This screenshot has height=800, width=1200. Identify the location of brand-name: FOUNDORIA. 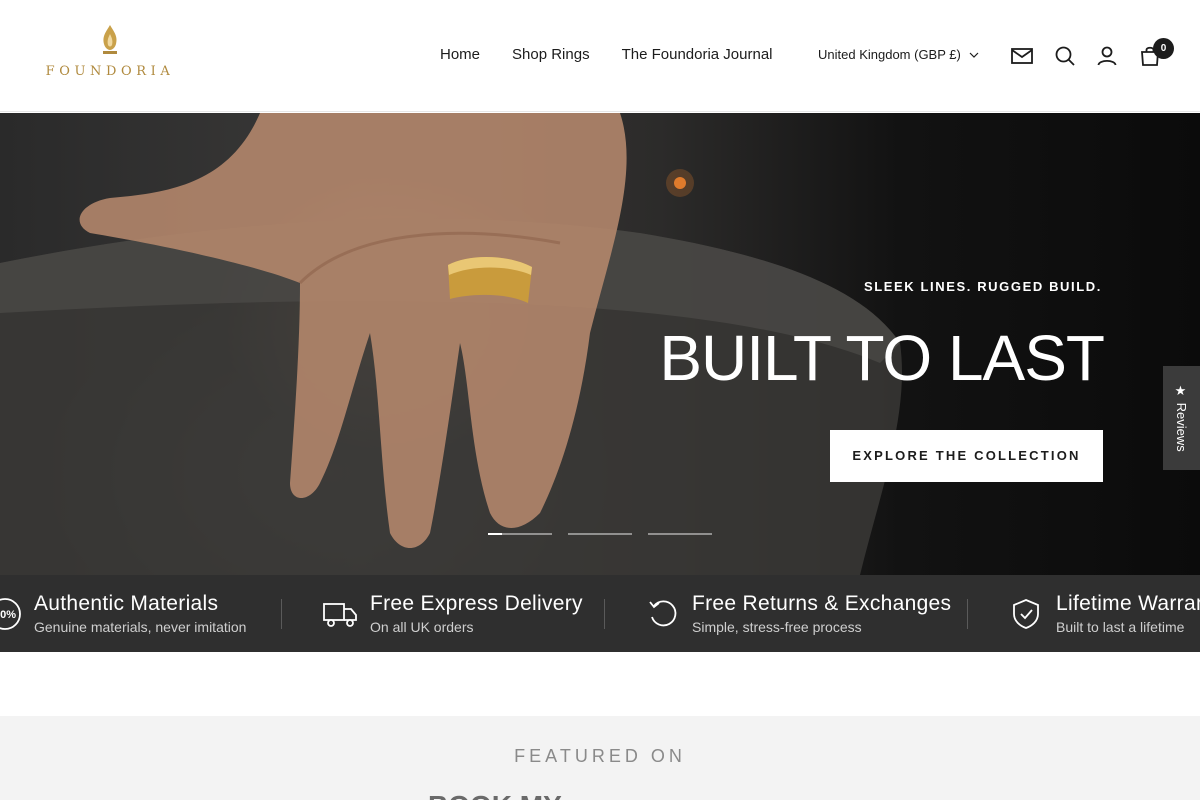
(110, 71).